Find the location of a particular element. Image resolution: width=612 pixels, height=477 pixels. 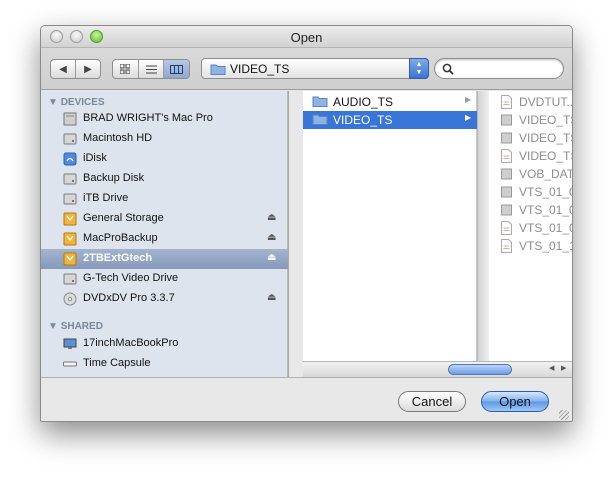

file-row: VOB_DATA is located at coordinates (532, 174).